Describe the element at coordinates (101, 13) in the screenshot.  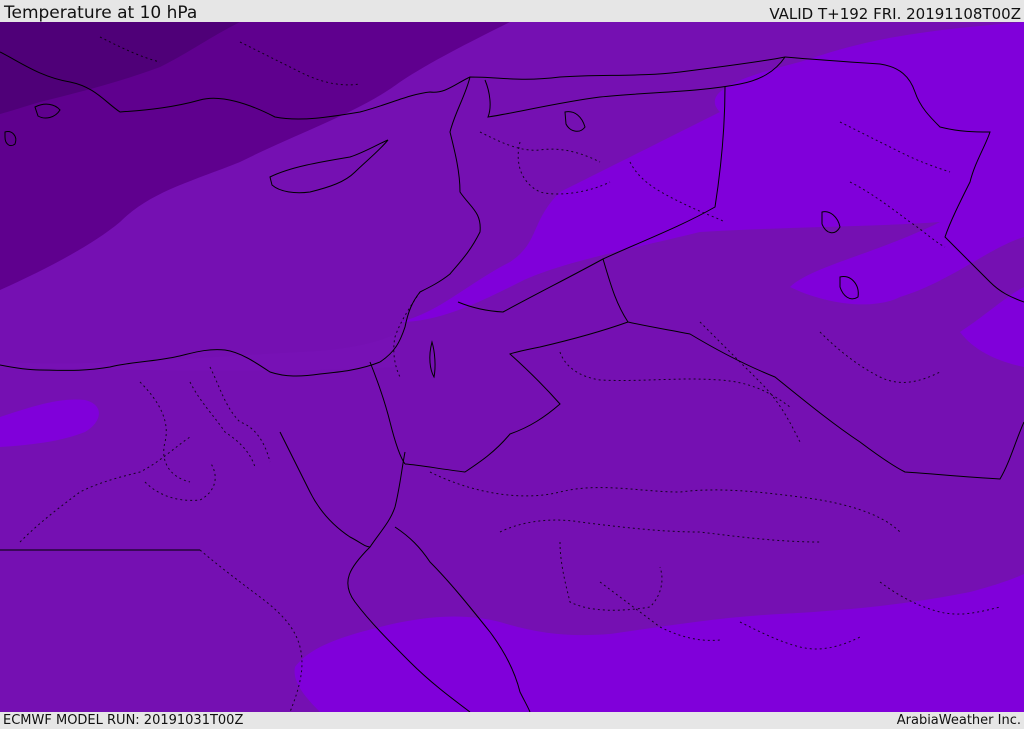
I see `map-title: Temperature at 10 hPa` at that location.